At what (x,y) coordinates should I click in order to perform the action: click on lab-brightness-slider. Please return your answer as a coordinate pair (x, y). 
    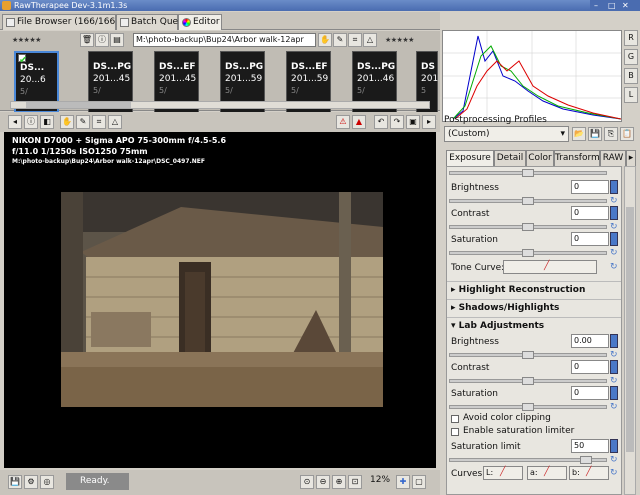
    Looking at the image, I should click on (528, 355).